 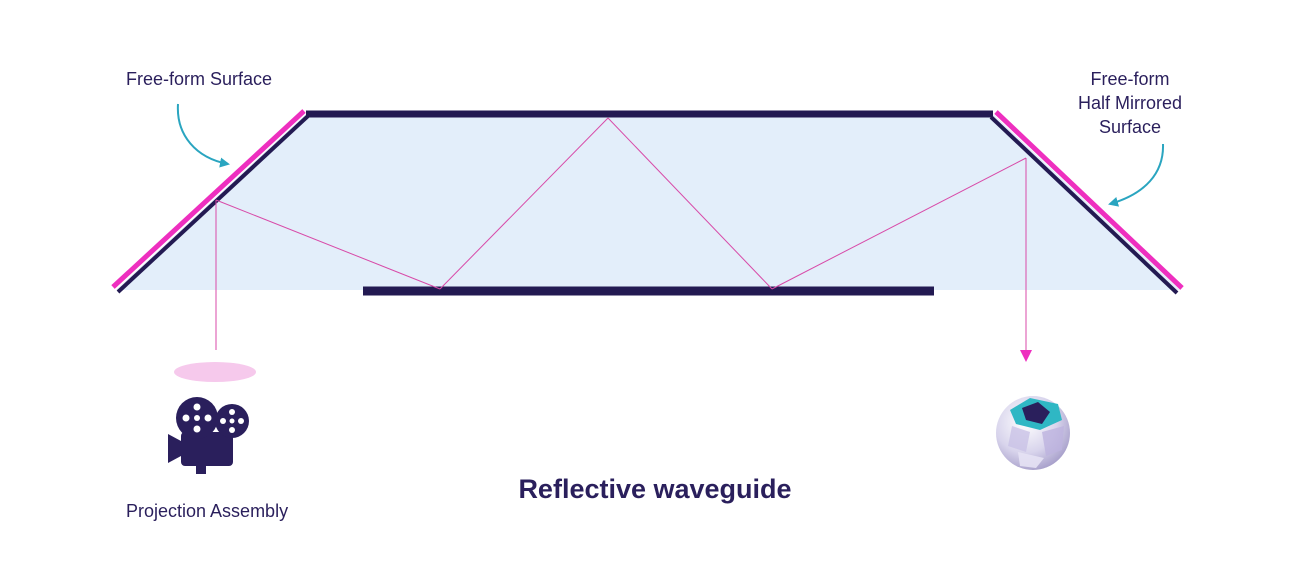 What do you see at coordinates (655, 489) in the screenshot?
I see `diagram-title: Reflective waveguide` at bounding box center [655, 489].